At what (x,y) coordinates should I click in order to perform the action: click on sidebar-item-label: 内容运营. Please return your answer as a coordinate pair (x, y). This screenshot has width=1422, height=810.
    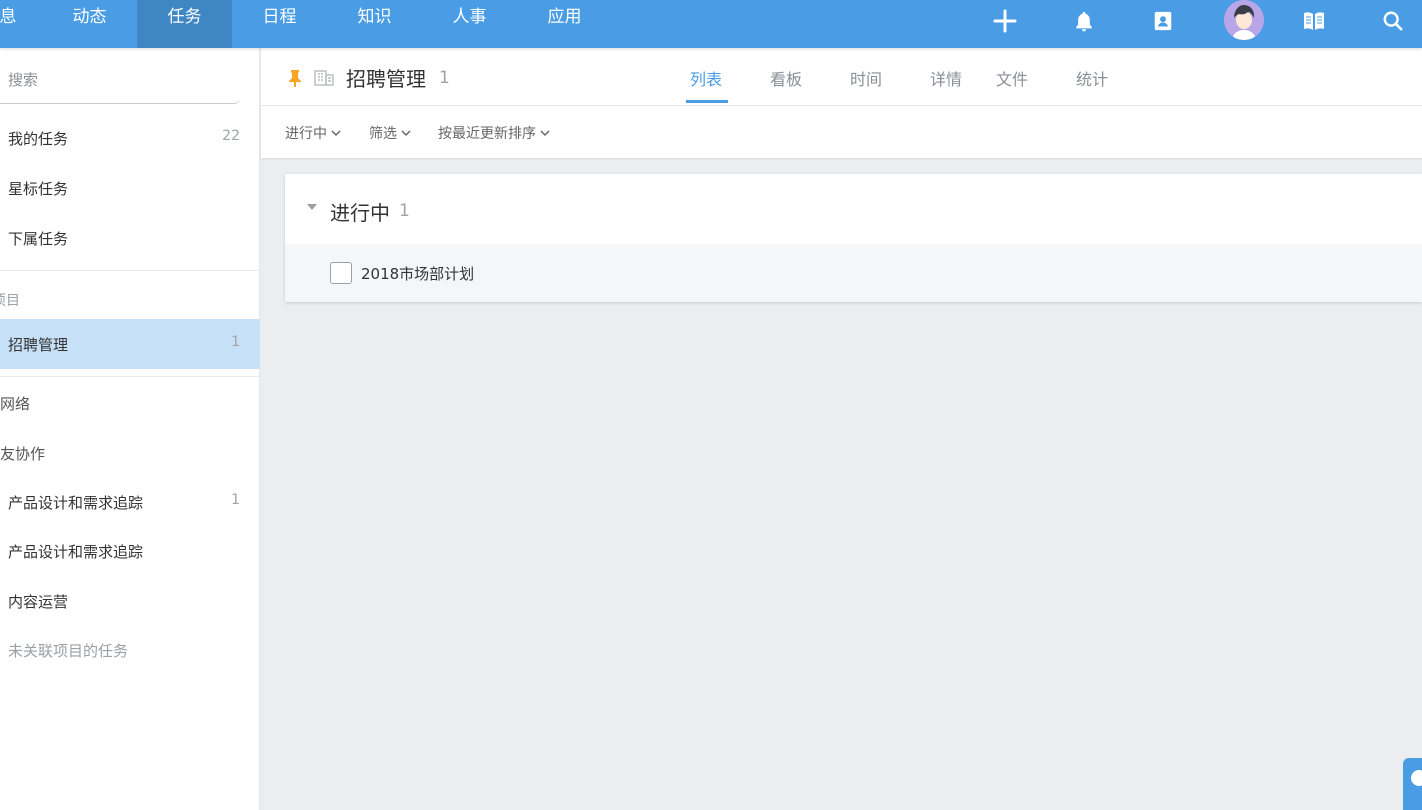
    Looking at the image, I should click on (38, 602).